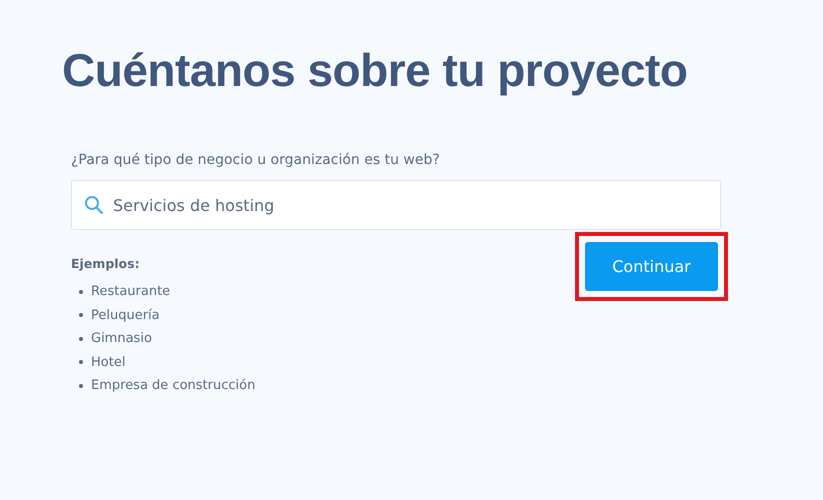 This screenshot has height=500, width=823. Describe the element at coordinates (396, 205) in the screenshot. I see `search-field: Servicios de hosting` at that location.